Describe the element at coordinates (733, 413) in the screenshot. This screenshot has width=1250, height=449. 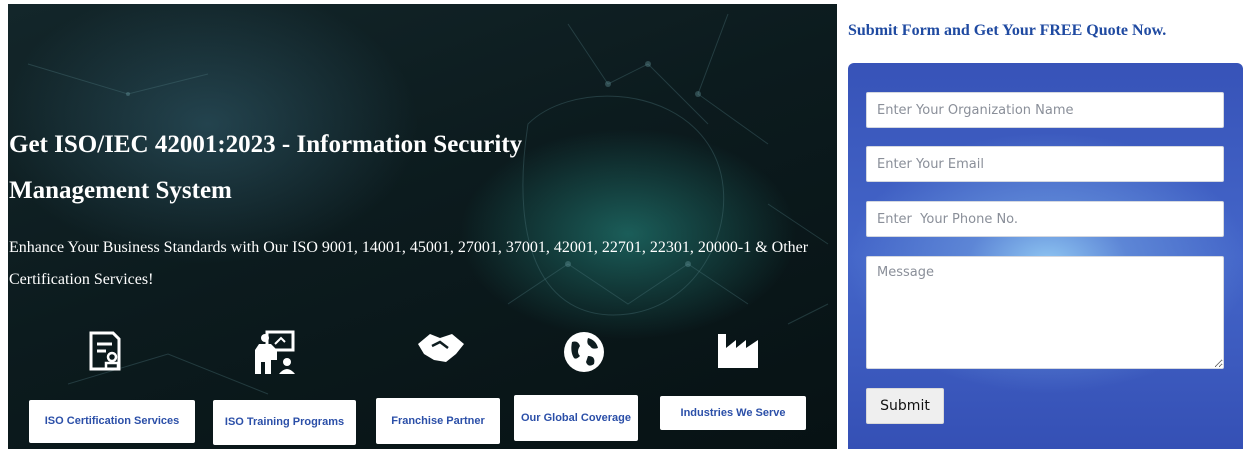
I see `industries-we-serve-button: Industries We Serve` at that location.